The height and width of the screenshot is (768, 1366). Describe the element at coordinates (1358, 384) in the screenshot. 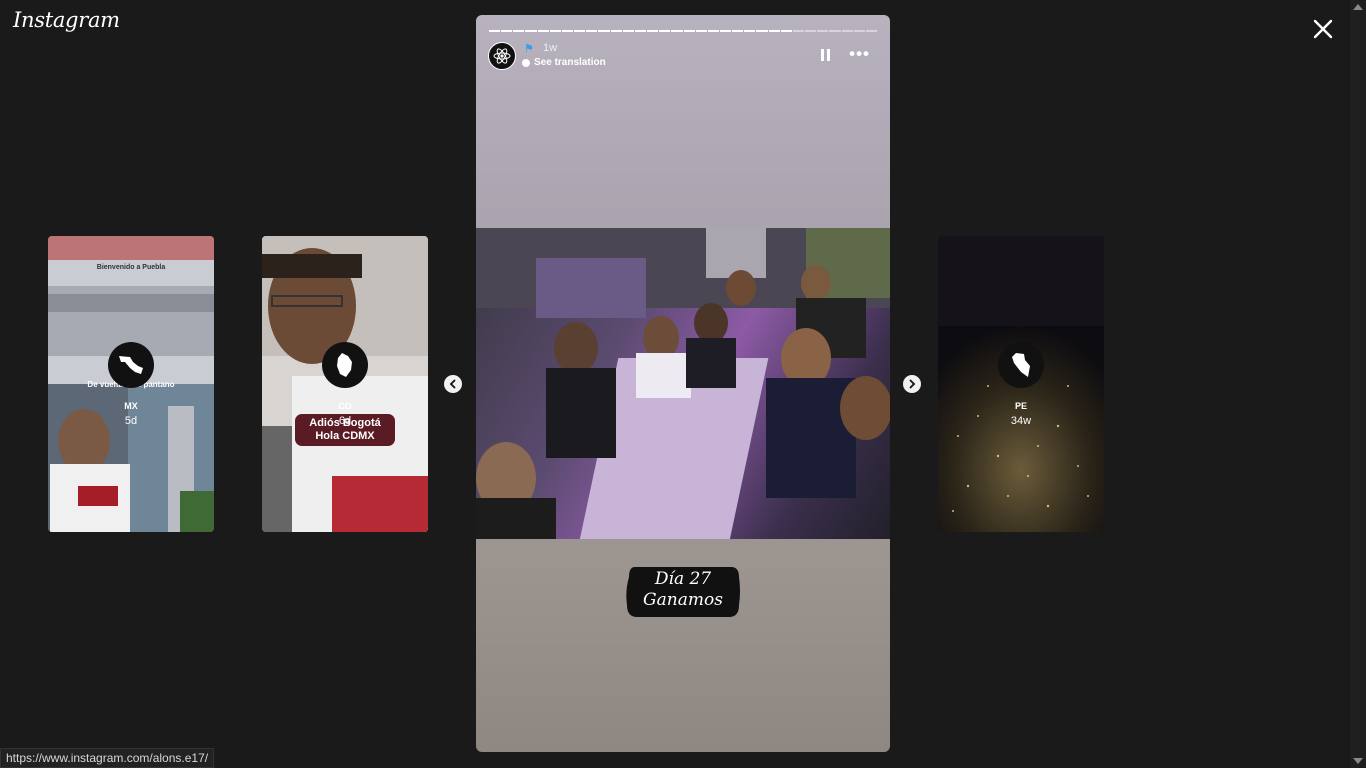

I see `vertical-scrollbar` at that location.